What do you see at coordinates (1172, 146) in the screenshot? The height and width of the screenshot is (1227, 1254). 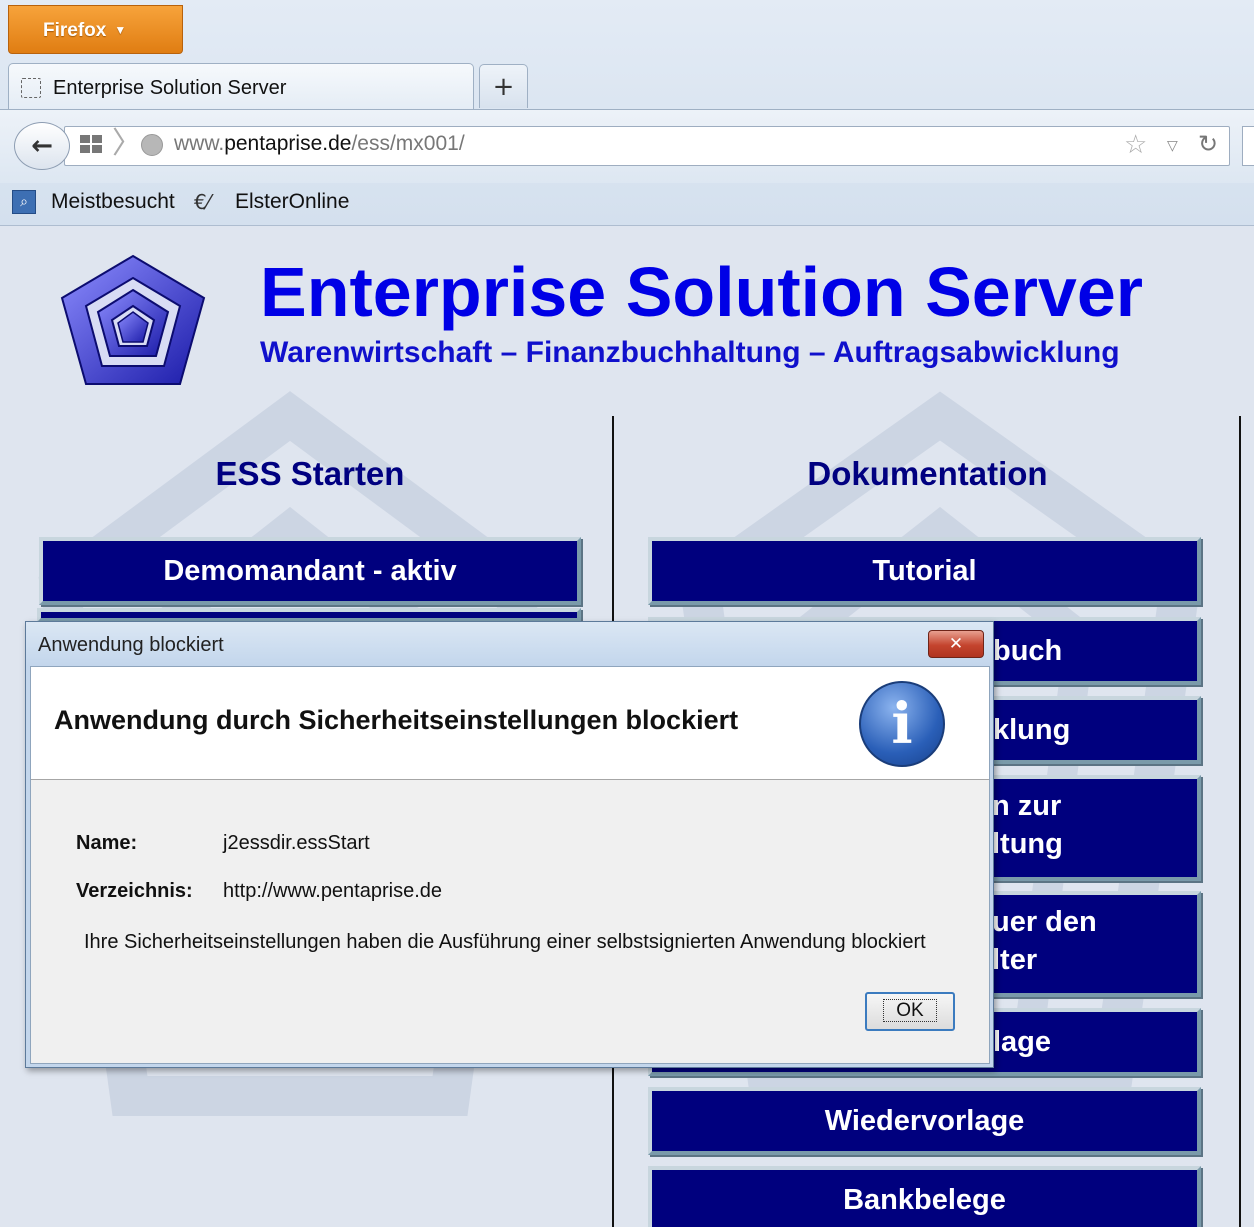 I see `url-dropdown-icon: ▽` at bounding box center [1172, 146].